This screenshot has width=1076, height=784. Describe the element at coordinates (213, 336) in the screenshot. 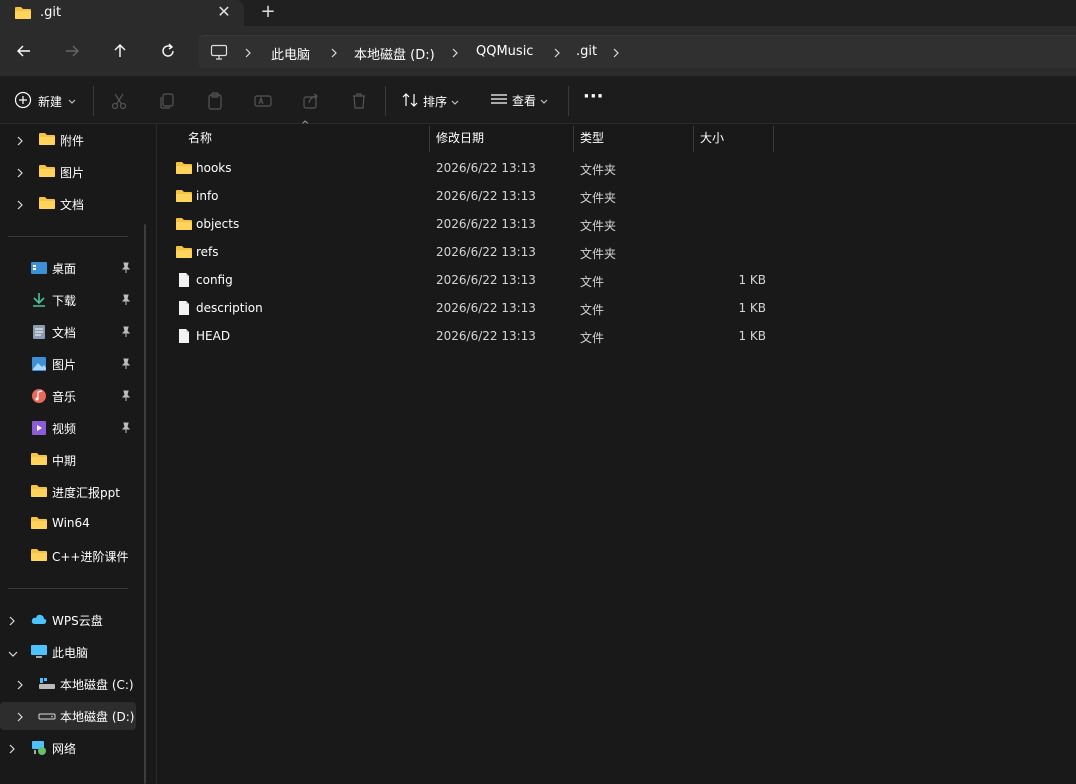

I see `file-name: HEAD` at that location.